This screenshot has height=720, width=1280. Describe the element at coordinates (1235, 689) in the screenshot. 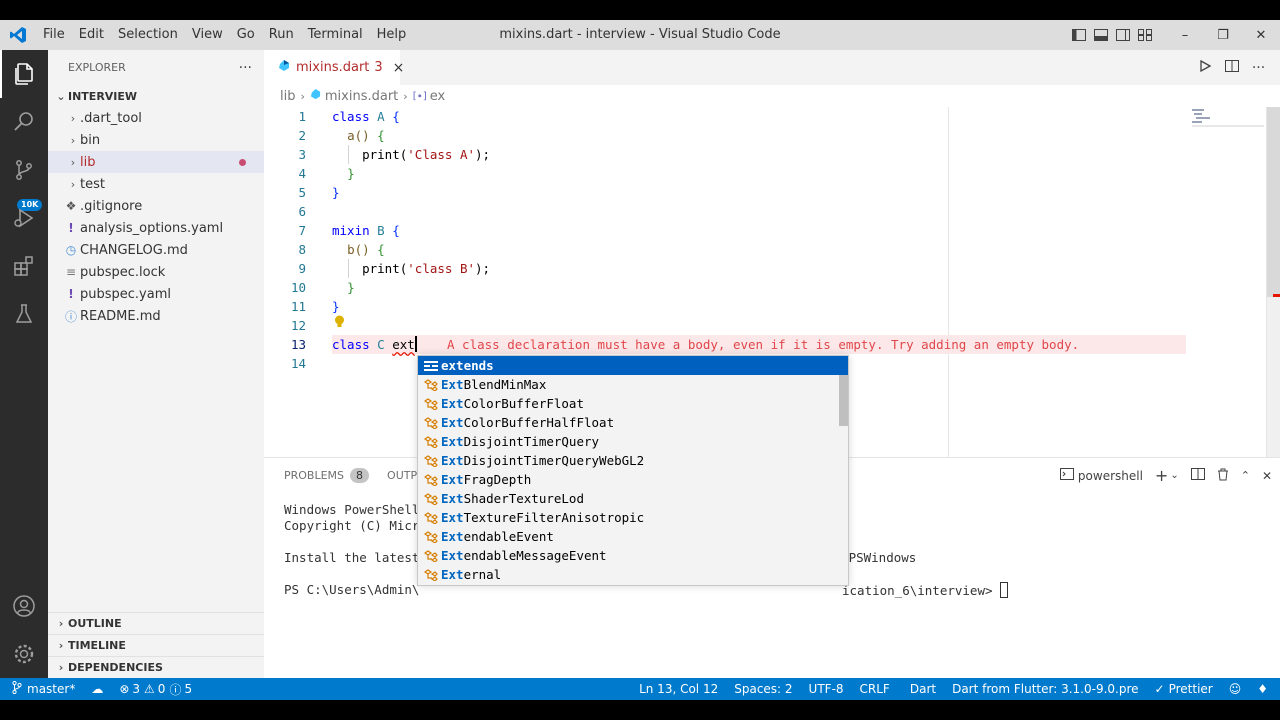

I see `feedback-icon: ☺` at that location.